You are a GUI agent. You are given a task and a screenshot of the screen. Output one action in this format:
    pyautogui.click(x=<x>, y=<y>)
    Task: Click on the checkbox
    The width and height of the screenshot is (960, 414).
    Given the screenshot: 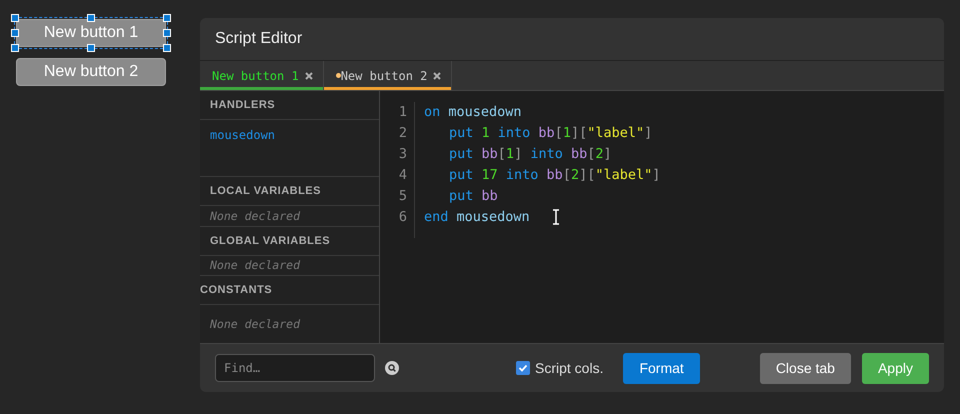 What is the action you would take?
    pyautogui.click(x=523, y=368)
    